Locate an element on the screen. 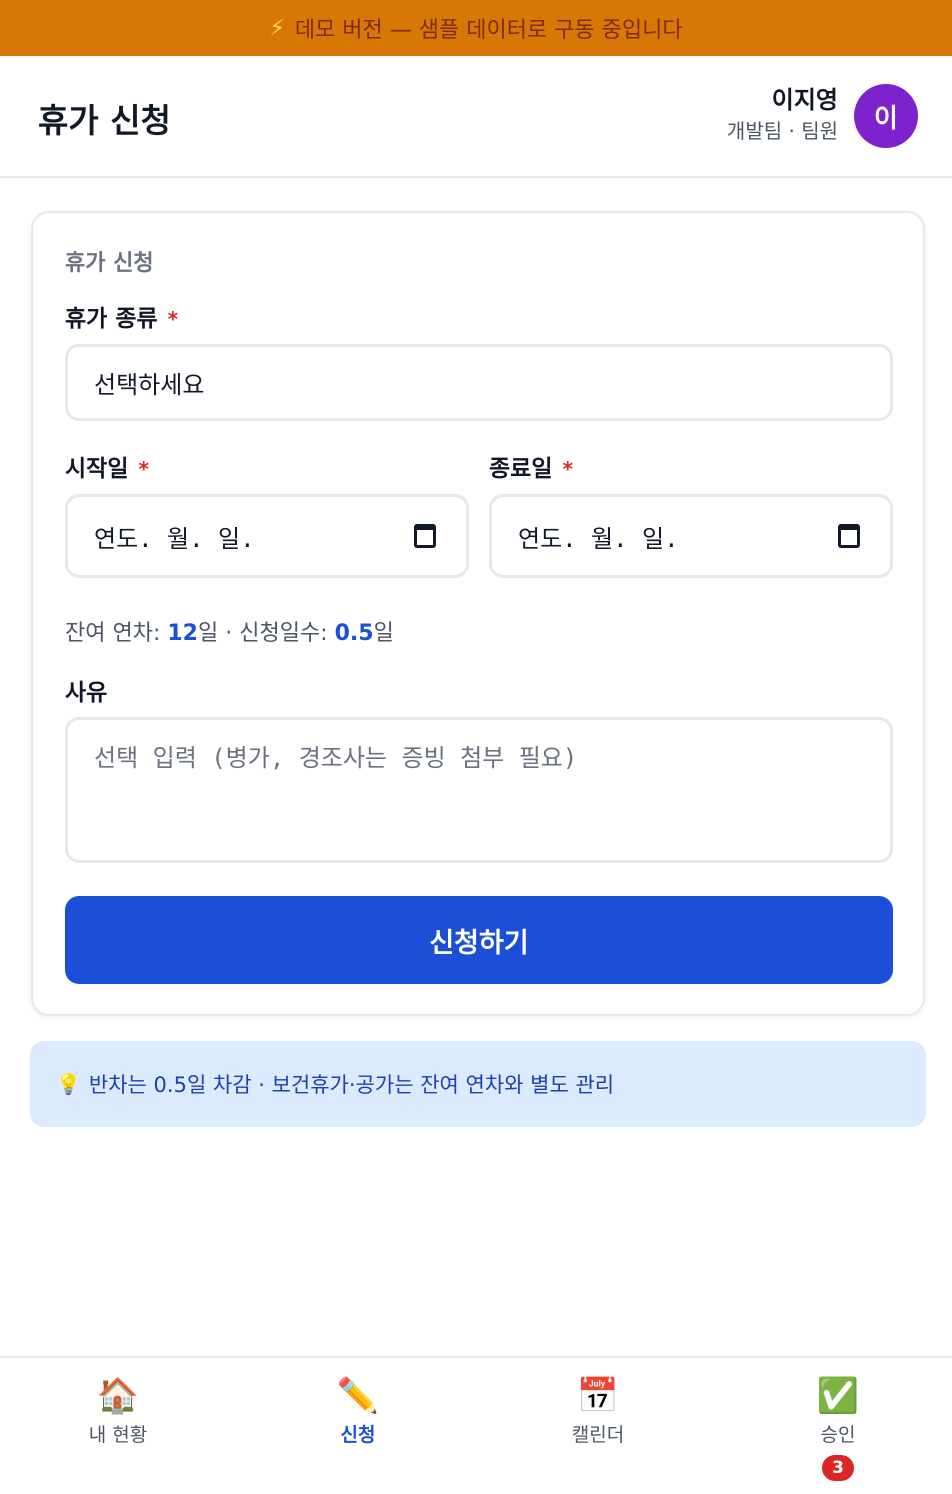  tab-label: 내 현황 is located at coordinates (118, 1435).